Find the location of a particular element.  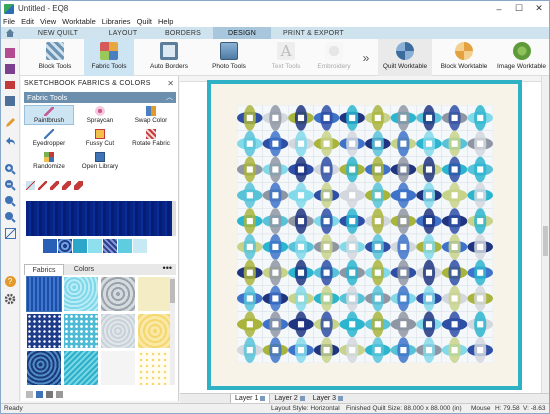

fit-to-worktable-icon is located at coordinates (10, 201).